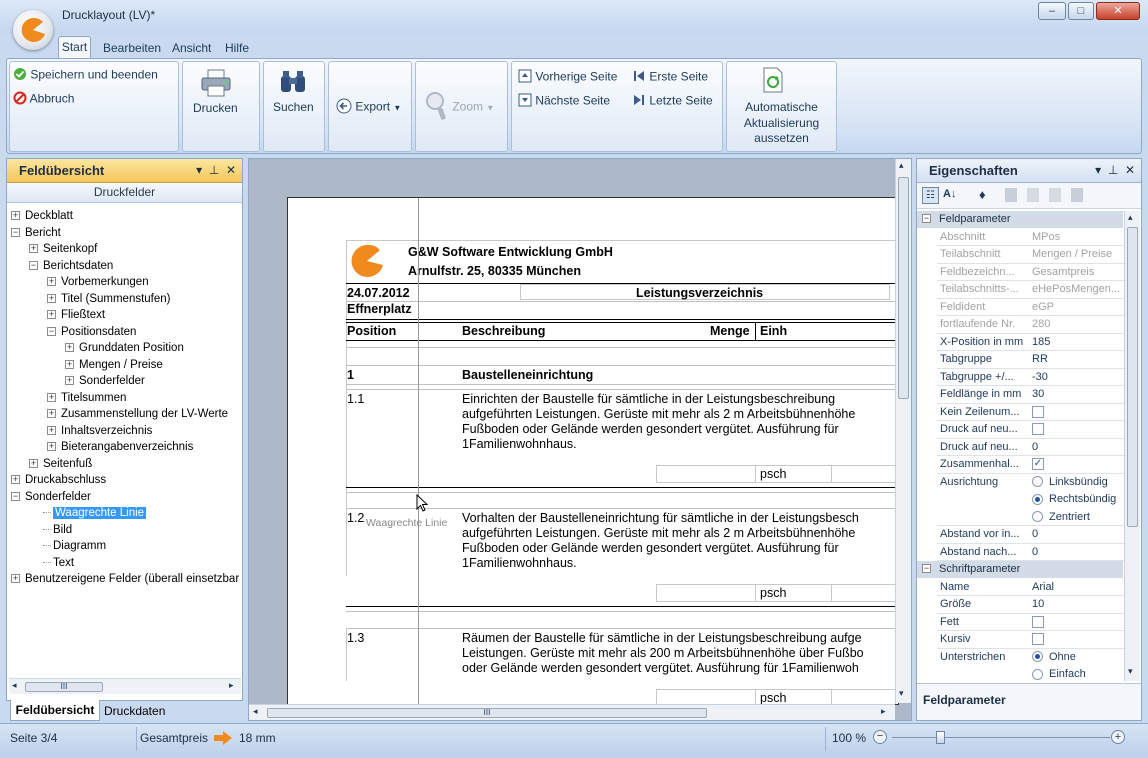 The image size is (1148, 758). Describe the element at coordinates (125, 497) in the screenshot. I see `tree-item: − Sonderfelder` at that location.